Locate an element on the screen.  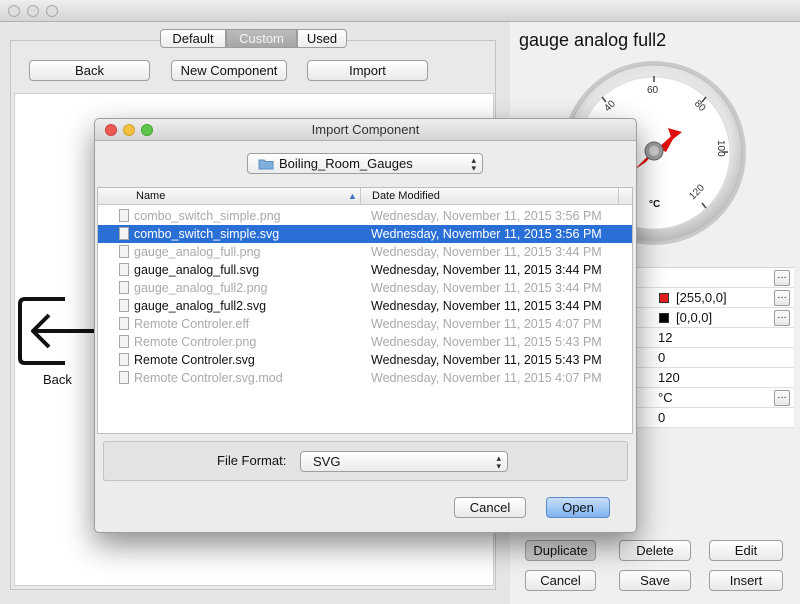
file-name: gauge_analog_full2.png is located at coordinates (201, 288).